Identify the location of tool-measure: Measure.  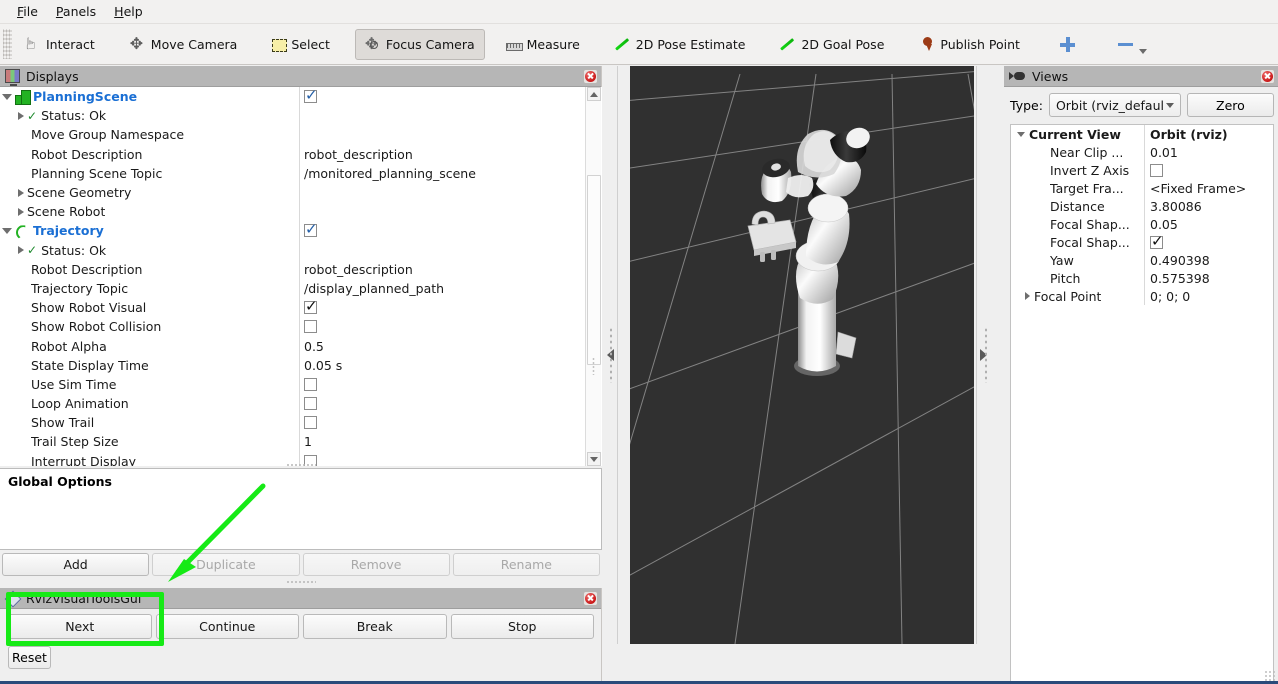
(543, 44).